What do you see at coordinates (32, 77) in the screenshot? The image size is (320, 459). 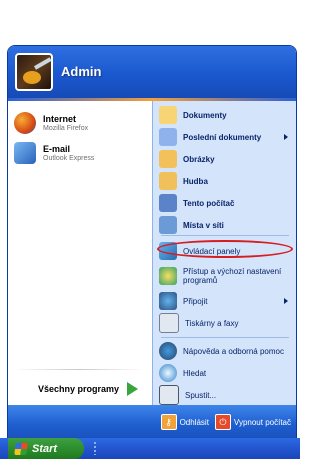 I see `guitar-icon` at bounding box center [32, 77].